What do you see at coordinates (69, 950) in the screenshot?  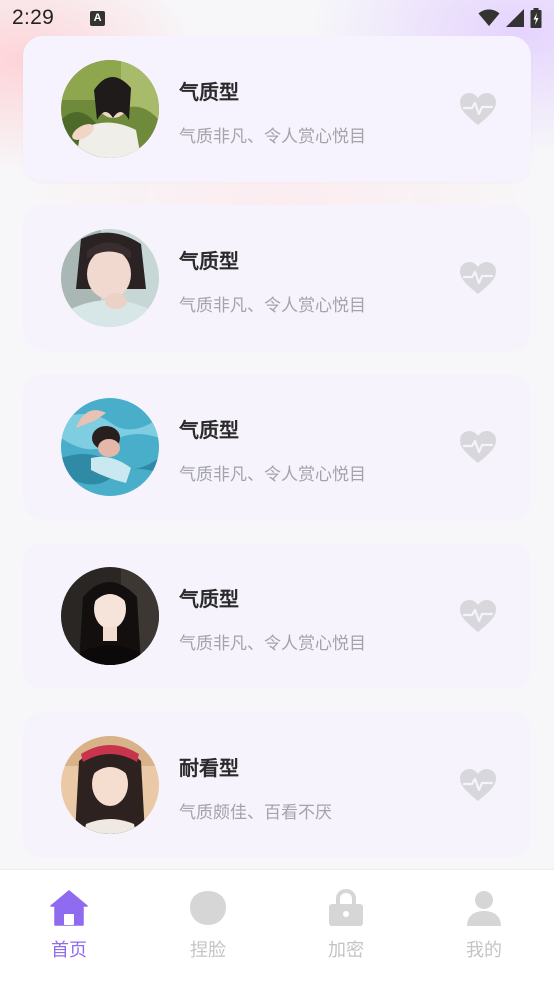 I see `tab-label: 首页` at bounding box center [69, 950].